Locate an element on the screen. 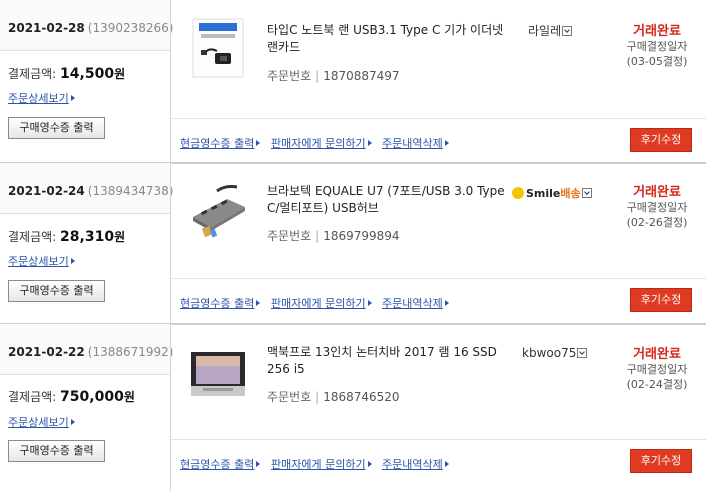 Image resolution: width=706 pixels, height=491 pixels. smile-logo-icon is located at coordinates (518, 193).